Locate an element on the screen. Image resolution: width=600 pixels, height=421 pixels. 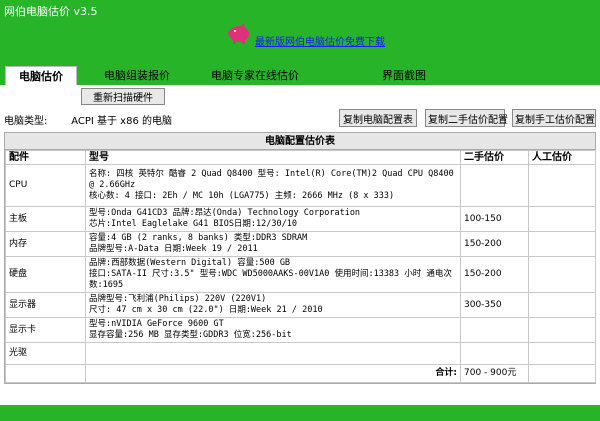
cell-used-price: 100-150 is located at coordinates (494, 219).